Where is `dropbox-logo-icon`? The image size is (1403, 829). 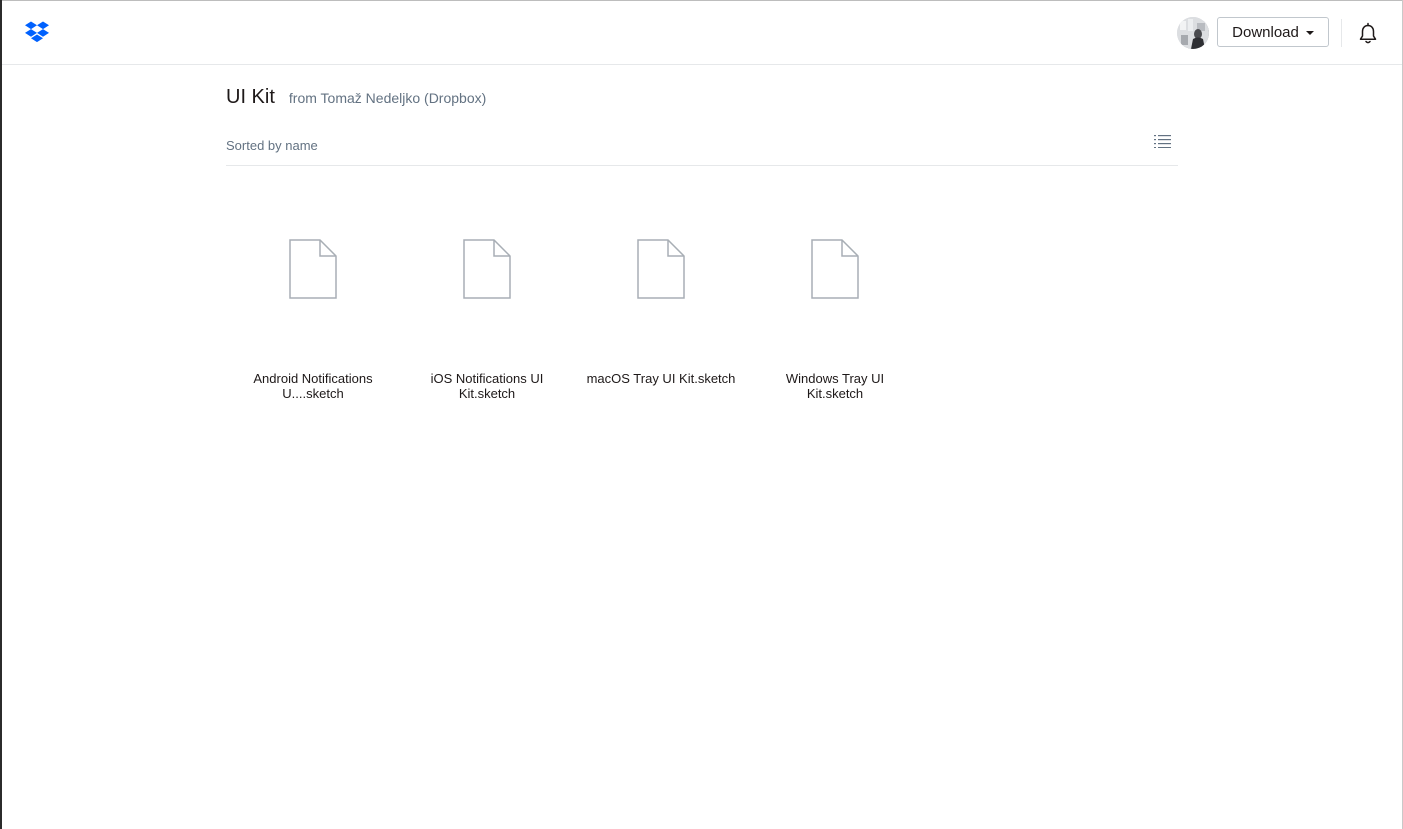
dropbox-logo-icon is located at coordinates (37, 33).